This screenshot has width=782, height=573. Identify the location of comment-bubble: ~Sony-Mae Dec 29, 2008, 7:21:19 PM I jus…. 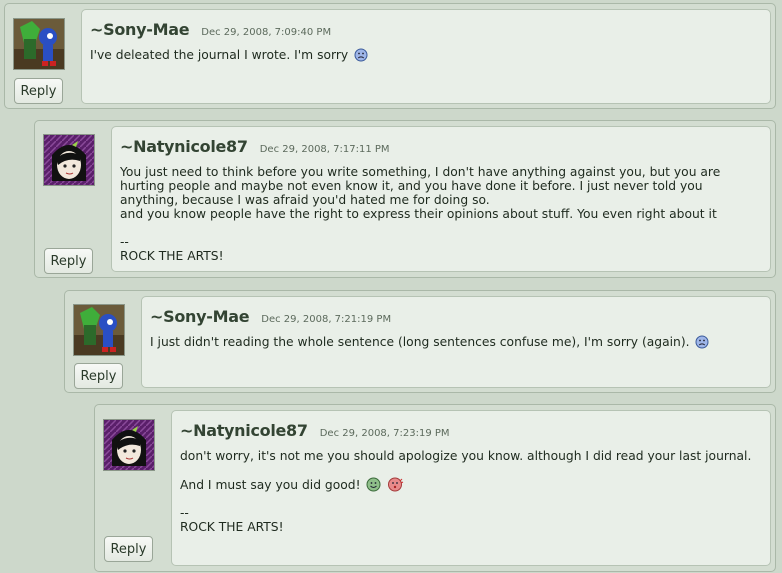
(456, 342).